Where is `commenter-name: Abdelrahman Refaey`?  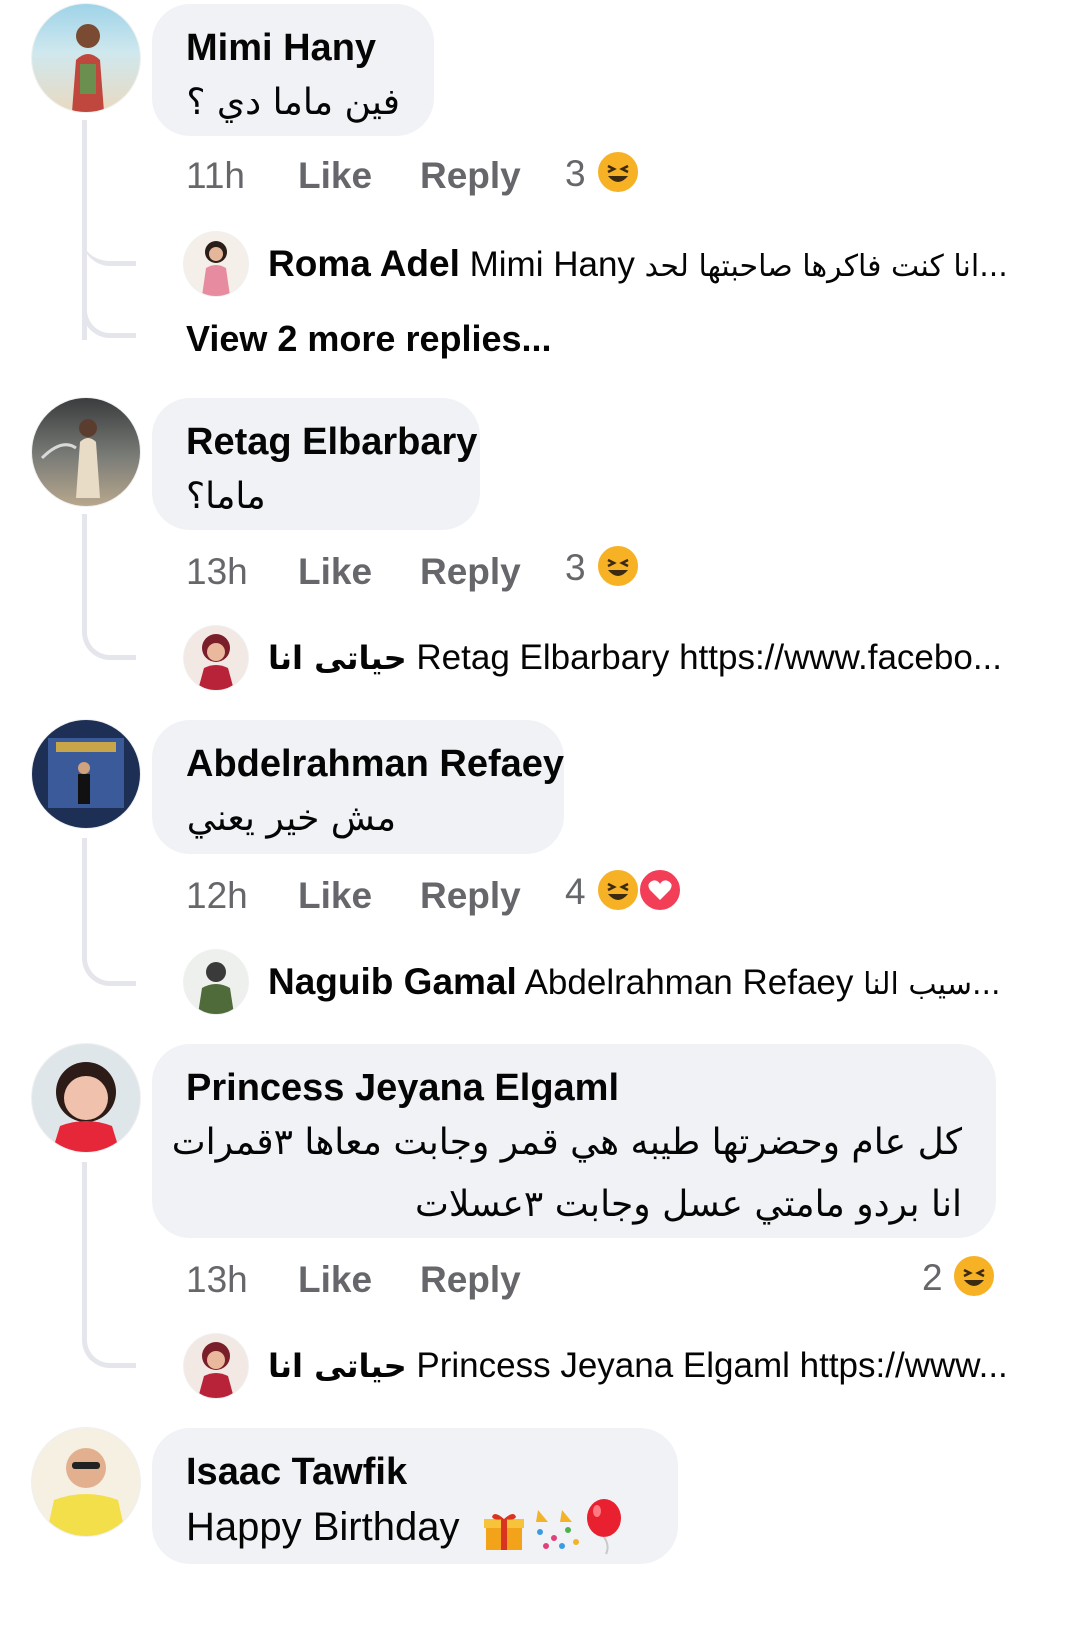 commenter-name: Abdelrahman Refaey is located at coordinates (375, 764).